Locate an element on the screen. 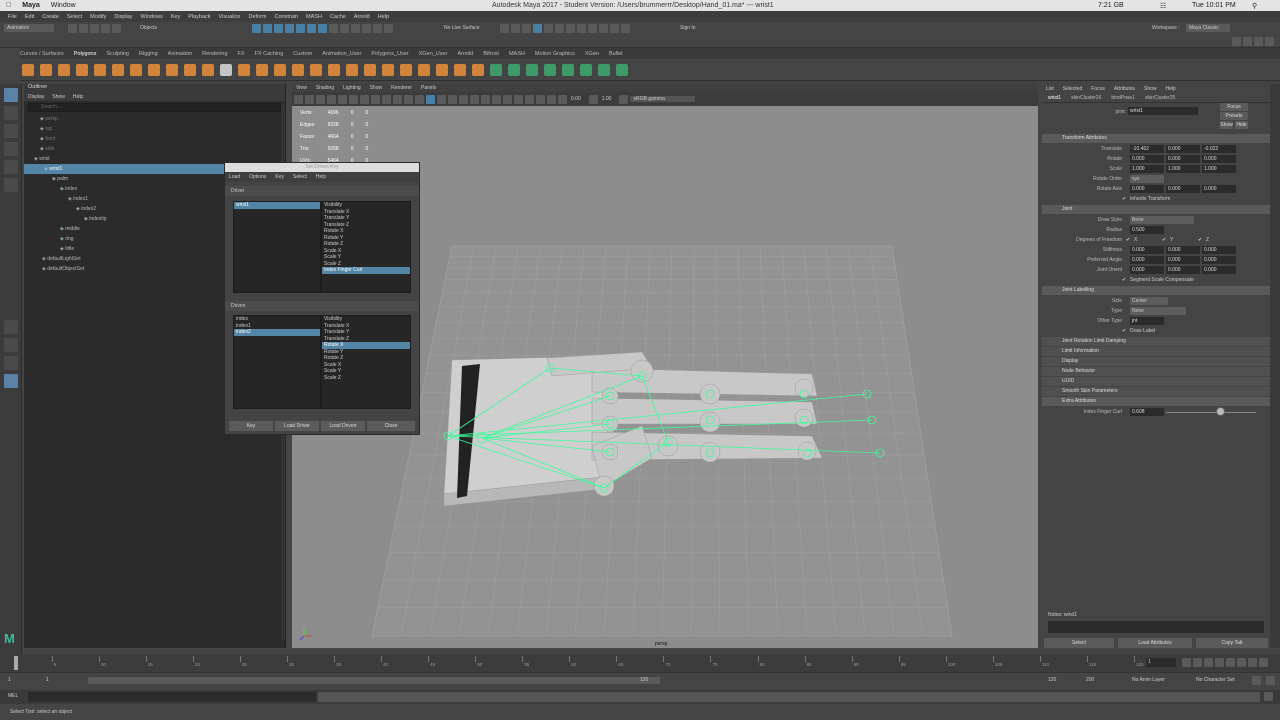 This screenshot has width=1280, height=720. ae-tab: bindPose1 is located at coordinates (1123, 98).